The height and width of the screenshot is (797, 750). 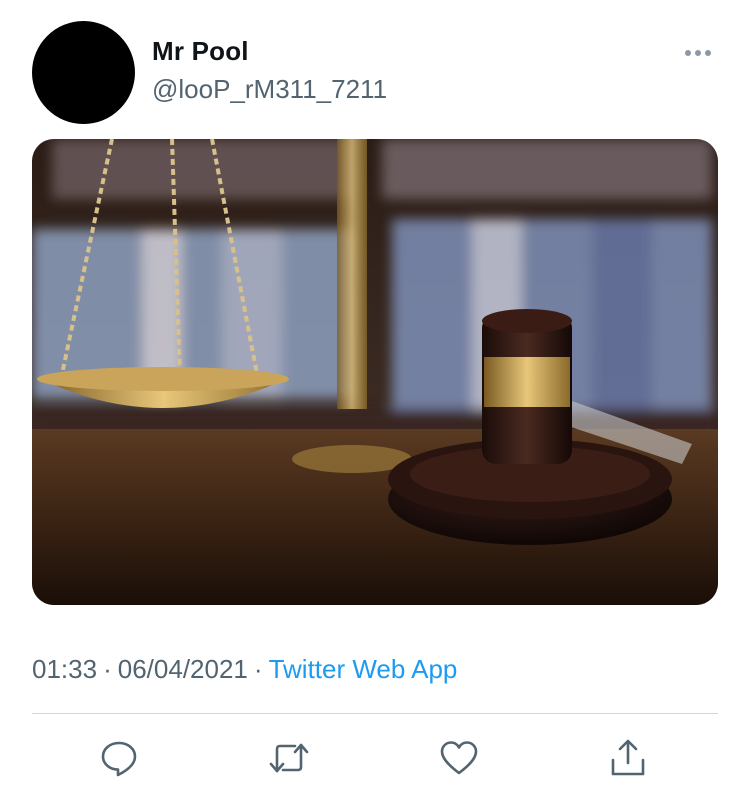 I want to click on more-options-button, so click(x=700, y=53).